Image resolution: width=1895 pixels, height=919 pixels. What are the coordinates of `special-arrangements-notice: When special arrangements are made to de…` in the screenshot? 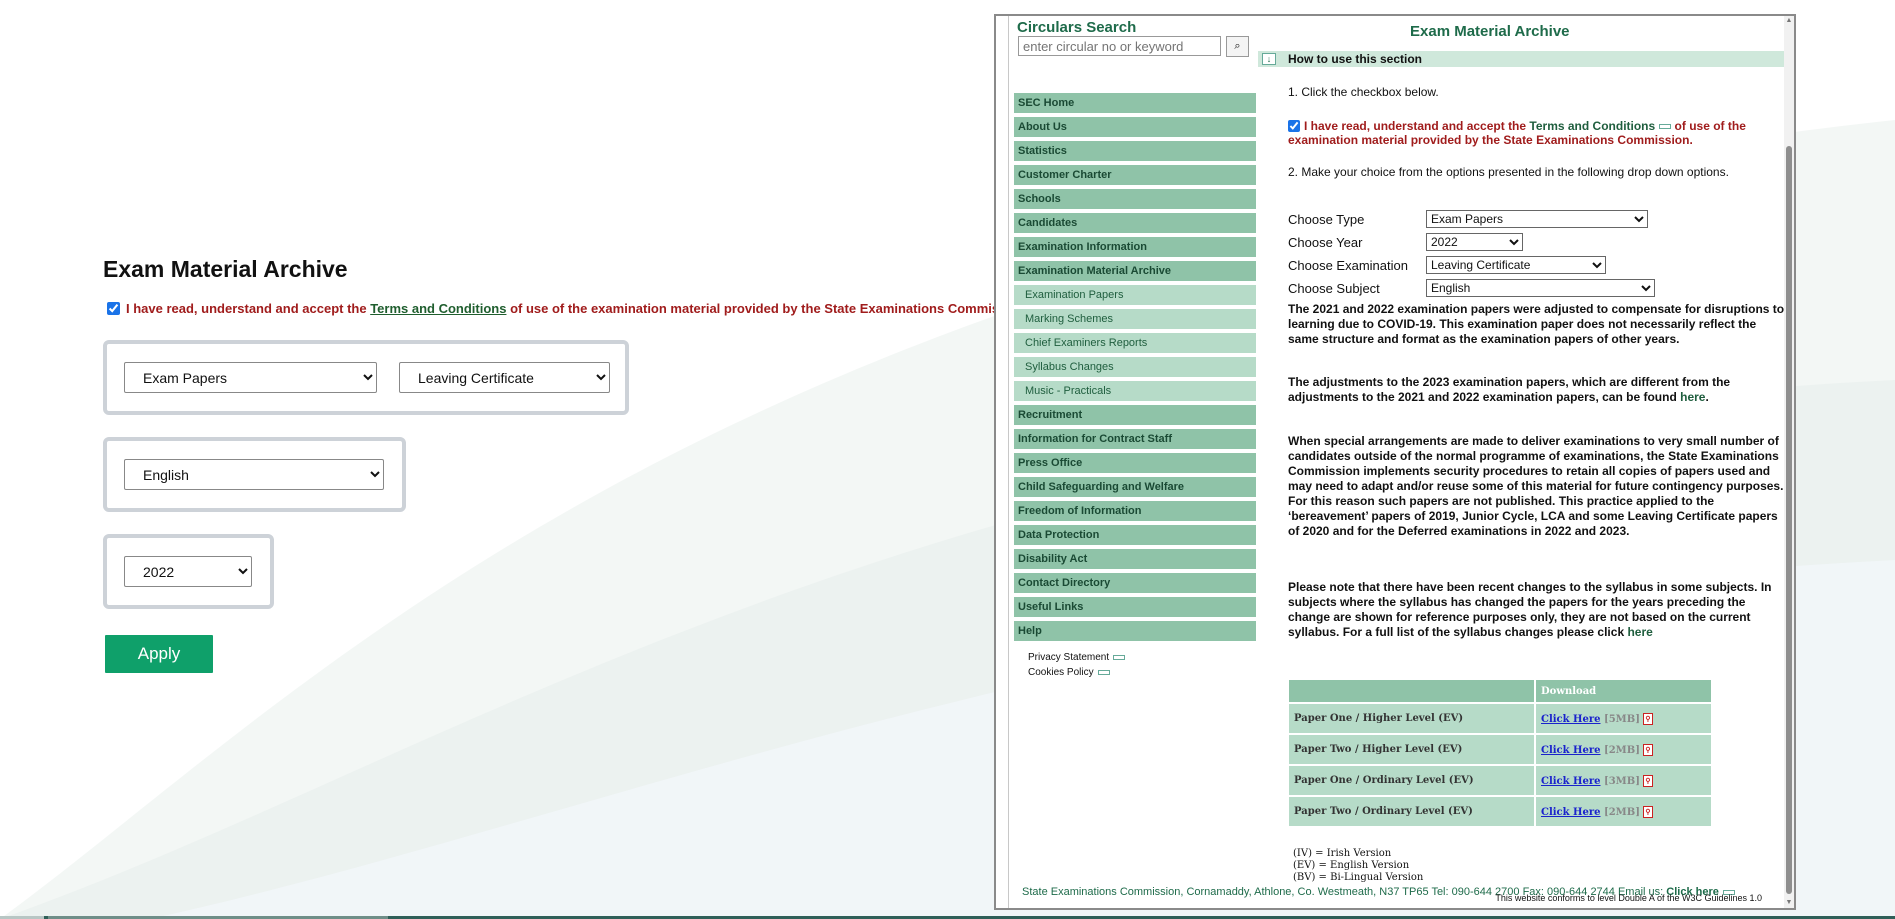 It's located at (1536, 486).